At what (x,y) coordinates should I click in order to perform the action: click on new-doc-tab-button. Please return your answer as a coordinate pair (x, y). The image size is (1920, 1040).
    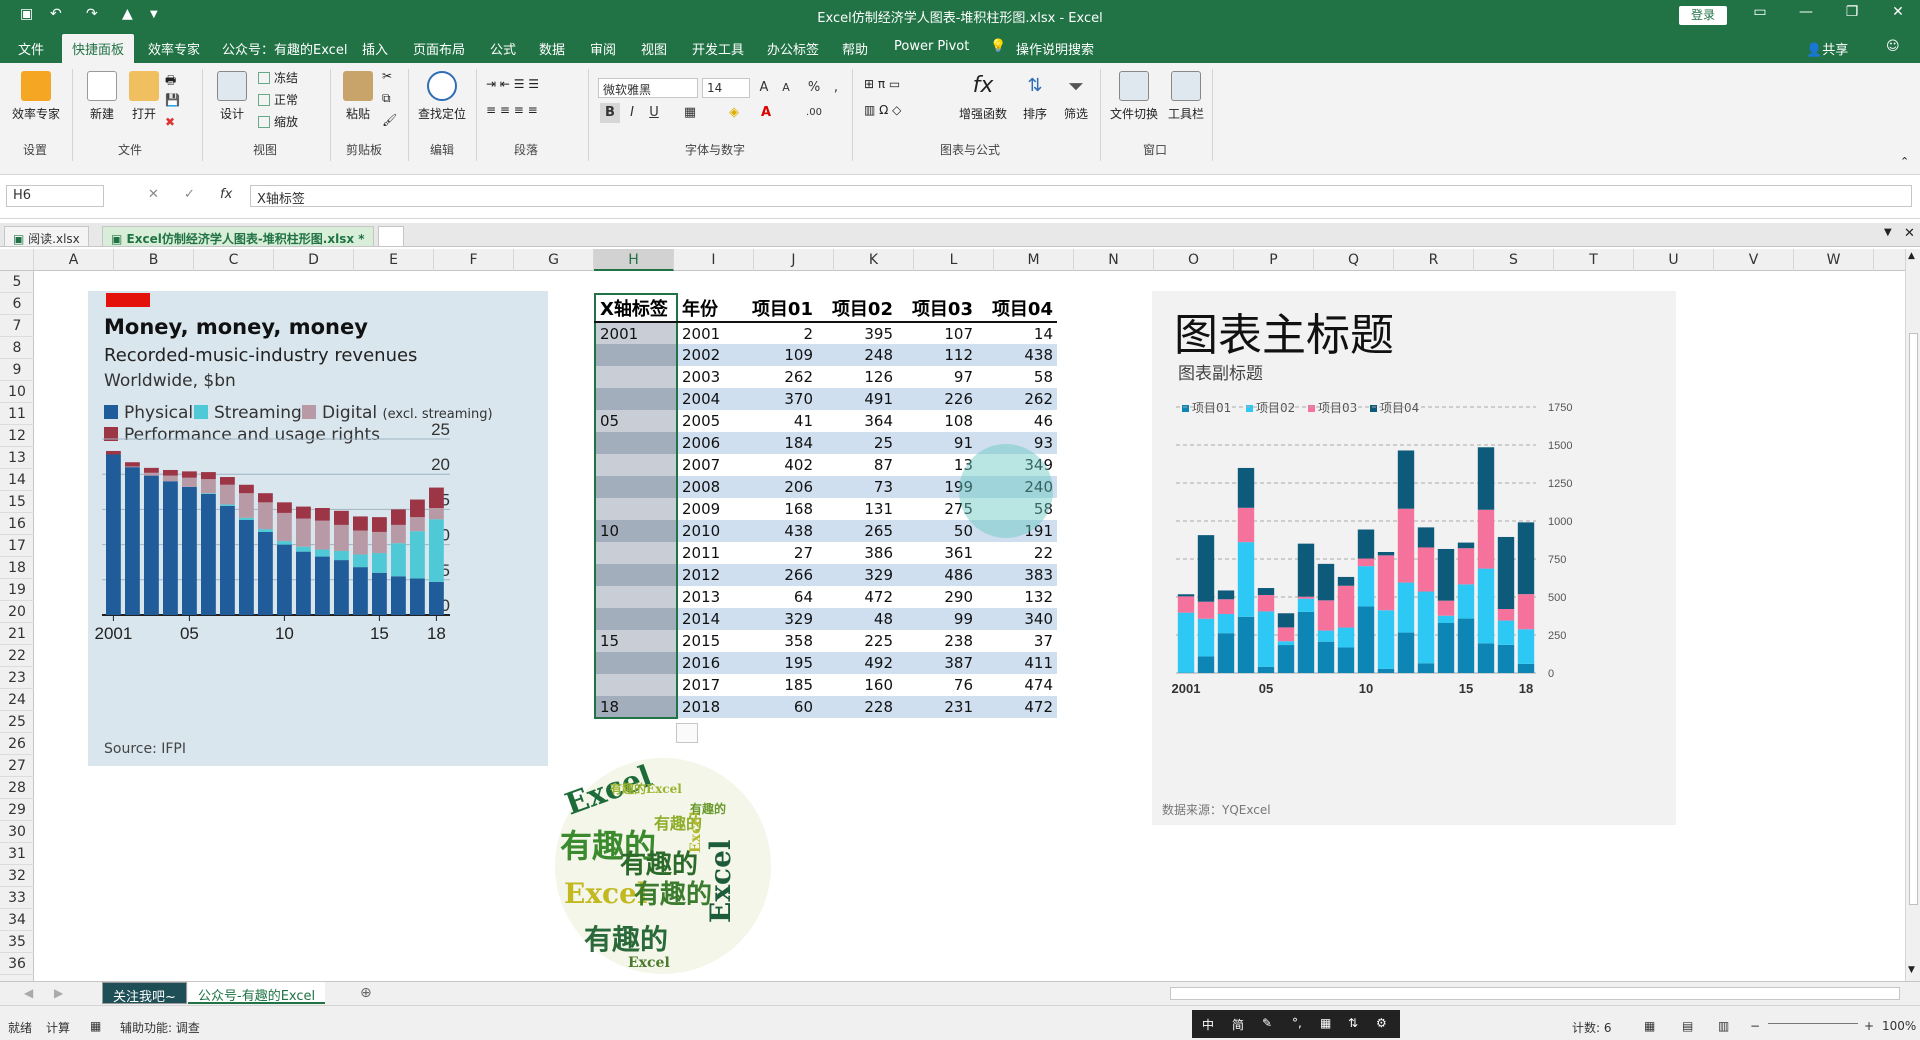
    Looking at the image, I should click on (391, 236).